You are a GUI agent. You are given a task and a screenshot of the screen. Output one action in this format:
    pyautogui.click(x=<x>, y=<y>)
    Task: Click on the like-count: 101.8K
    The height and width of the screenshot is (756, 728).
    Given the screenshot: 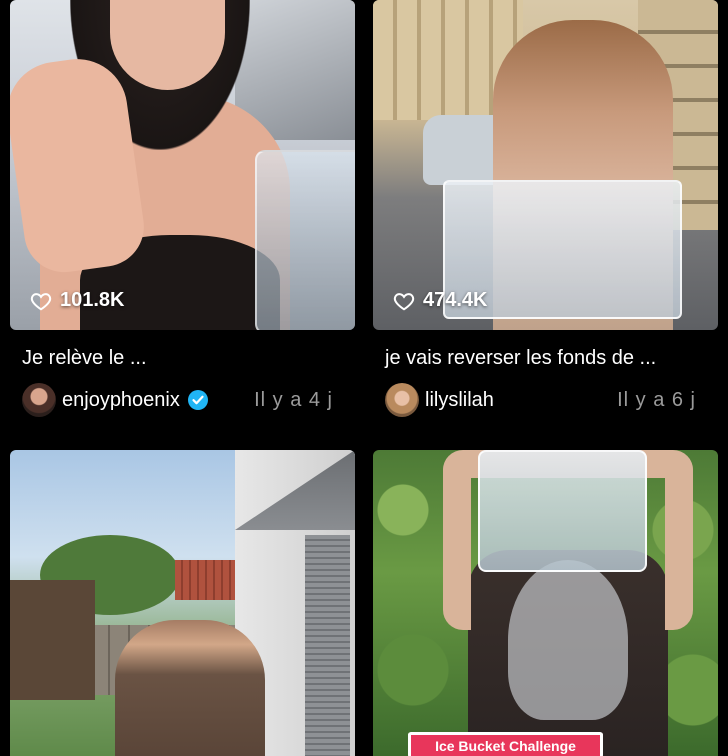 What is the action you would take?
    pyautogui.click(x=77, y=300)
    